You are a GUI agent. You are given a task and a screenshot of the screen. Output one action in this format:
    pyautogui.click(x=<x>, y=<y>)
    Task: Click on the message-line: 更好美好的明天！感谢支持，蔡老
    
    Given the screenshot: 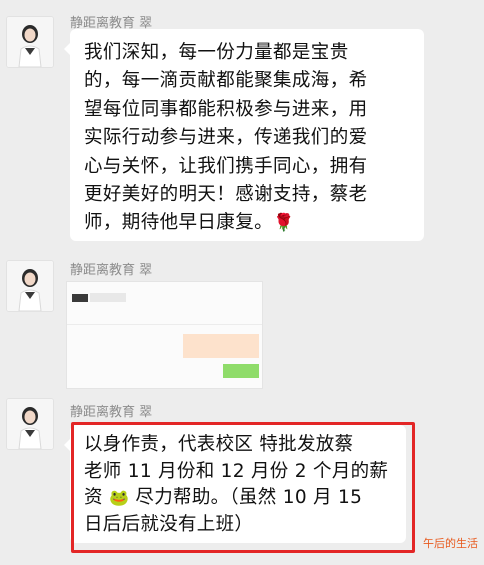 What is the action you would take?
    pyautogui.click(x=226, y=195)
    